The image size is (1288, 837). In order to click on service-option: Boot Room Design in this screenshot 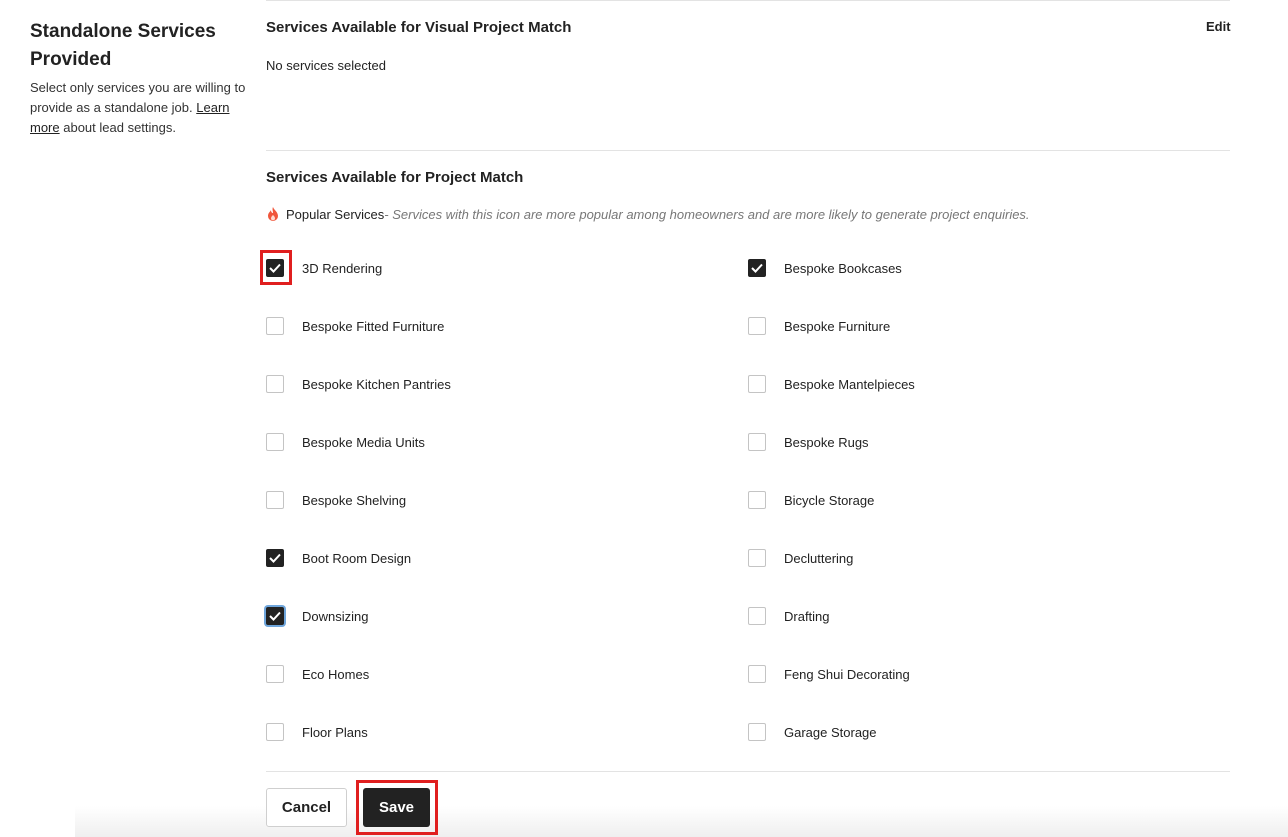, I will do `click(338, 558)`.